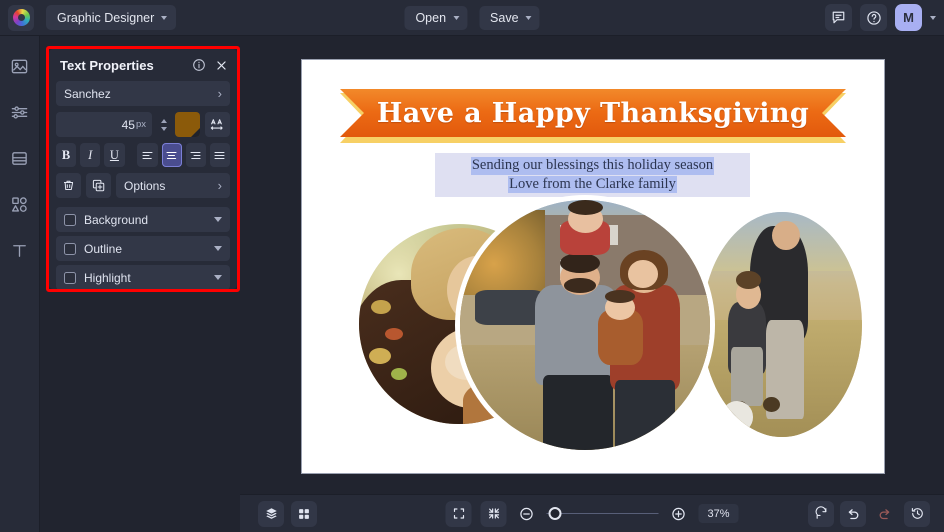 This screenshot has height=532, width=944. I want to click on zoom-slider, so click(602, 514).